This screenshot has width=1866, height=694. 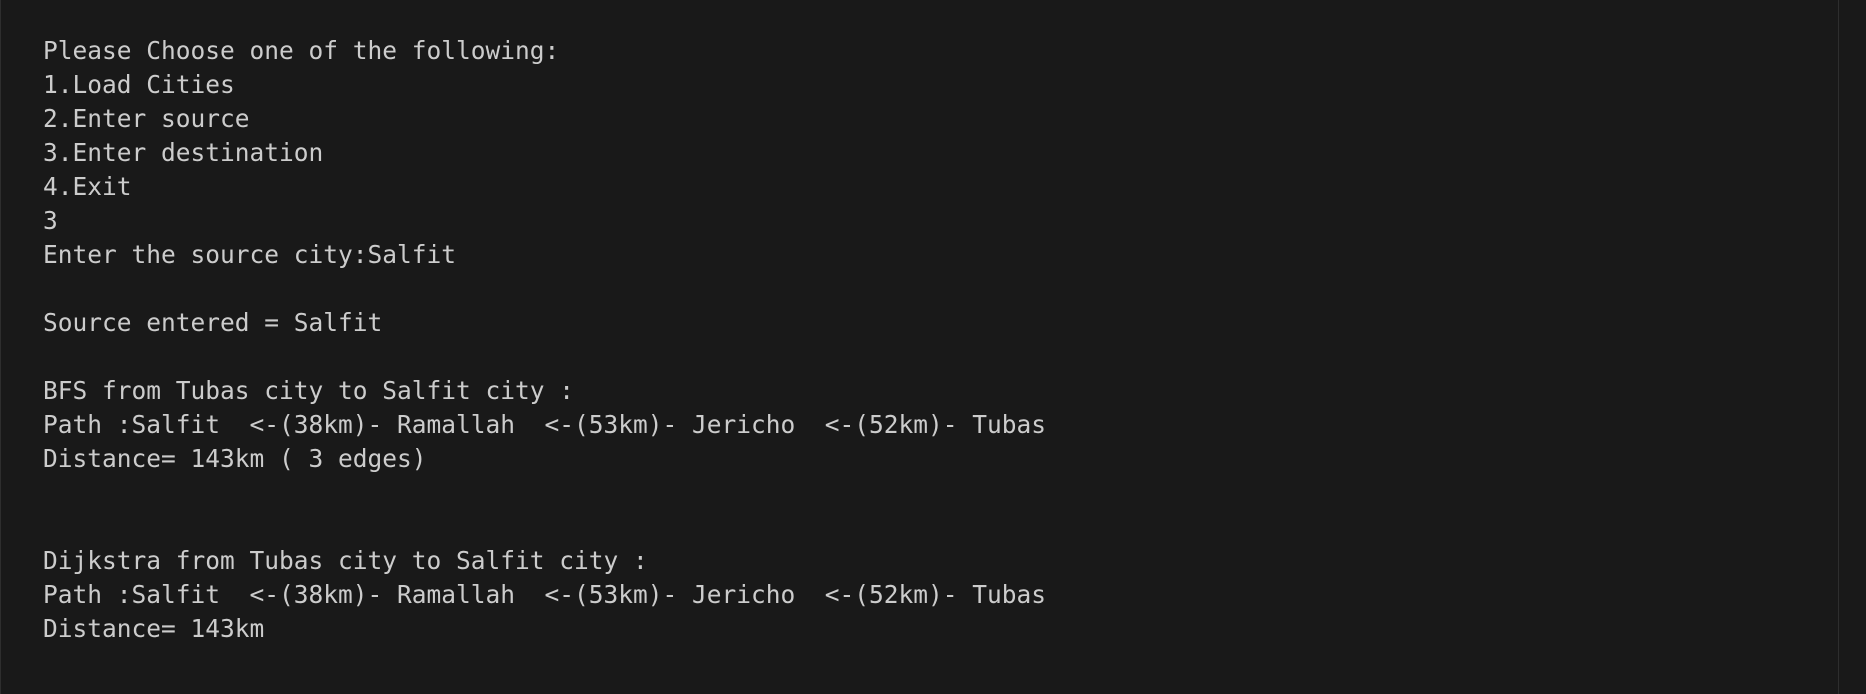 I want to click on source-city-prompt: Enter the source city:Salfit, so click(x=250, y=254).